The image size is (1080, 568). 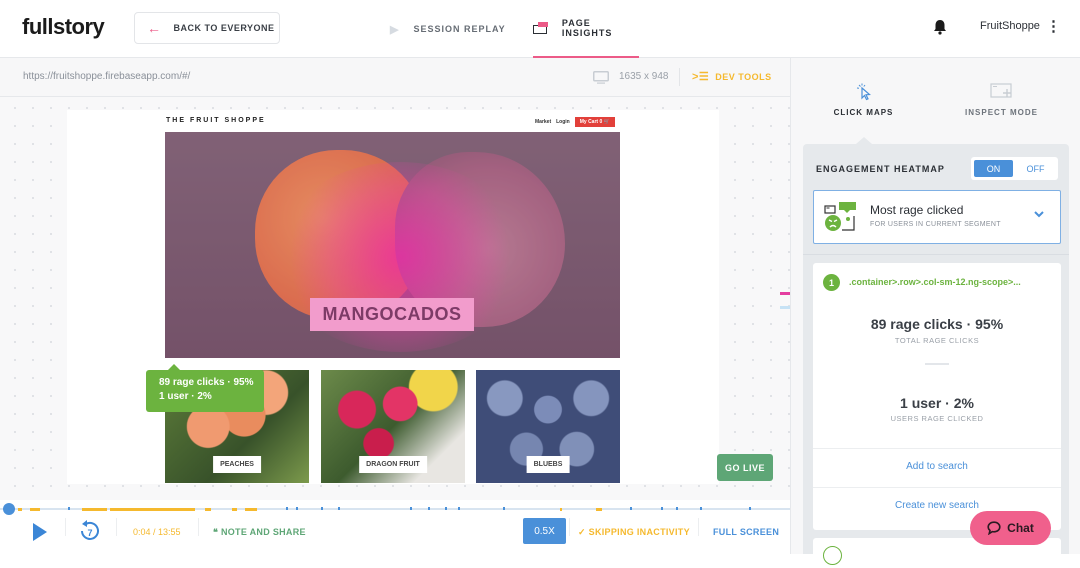 I want to click on tooltip-line2: 1 user · 2%, so click(x=185, y=396).